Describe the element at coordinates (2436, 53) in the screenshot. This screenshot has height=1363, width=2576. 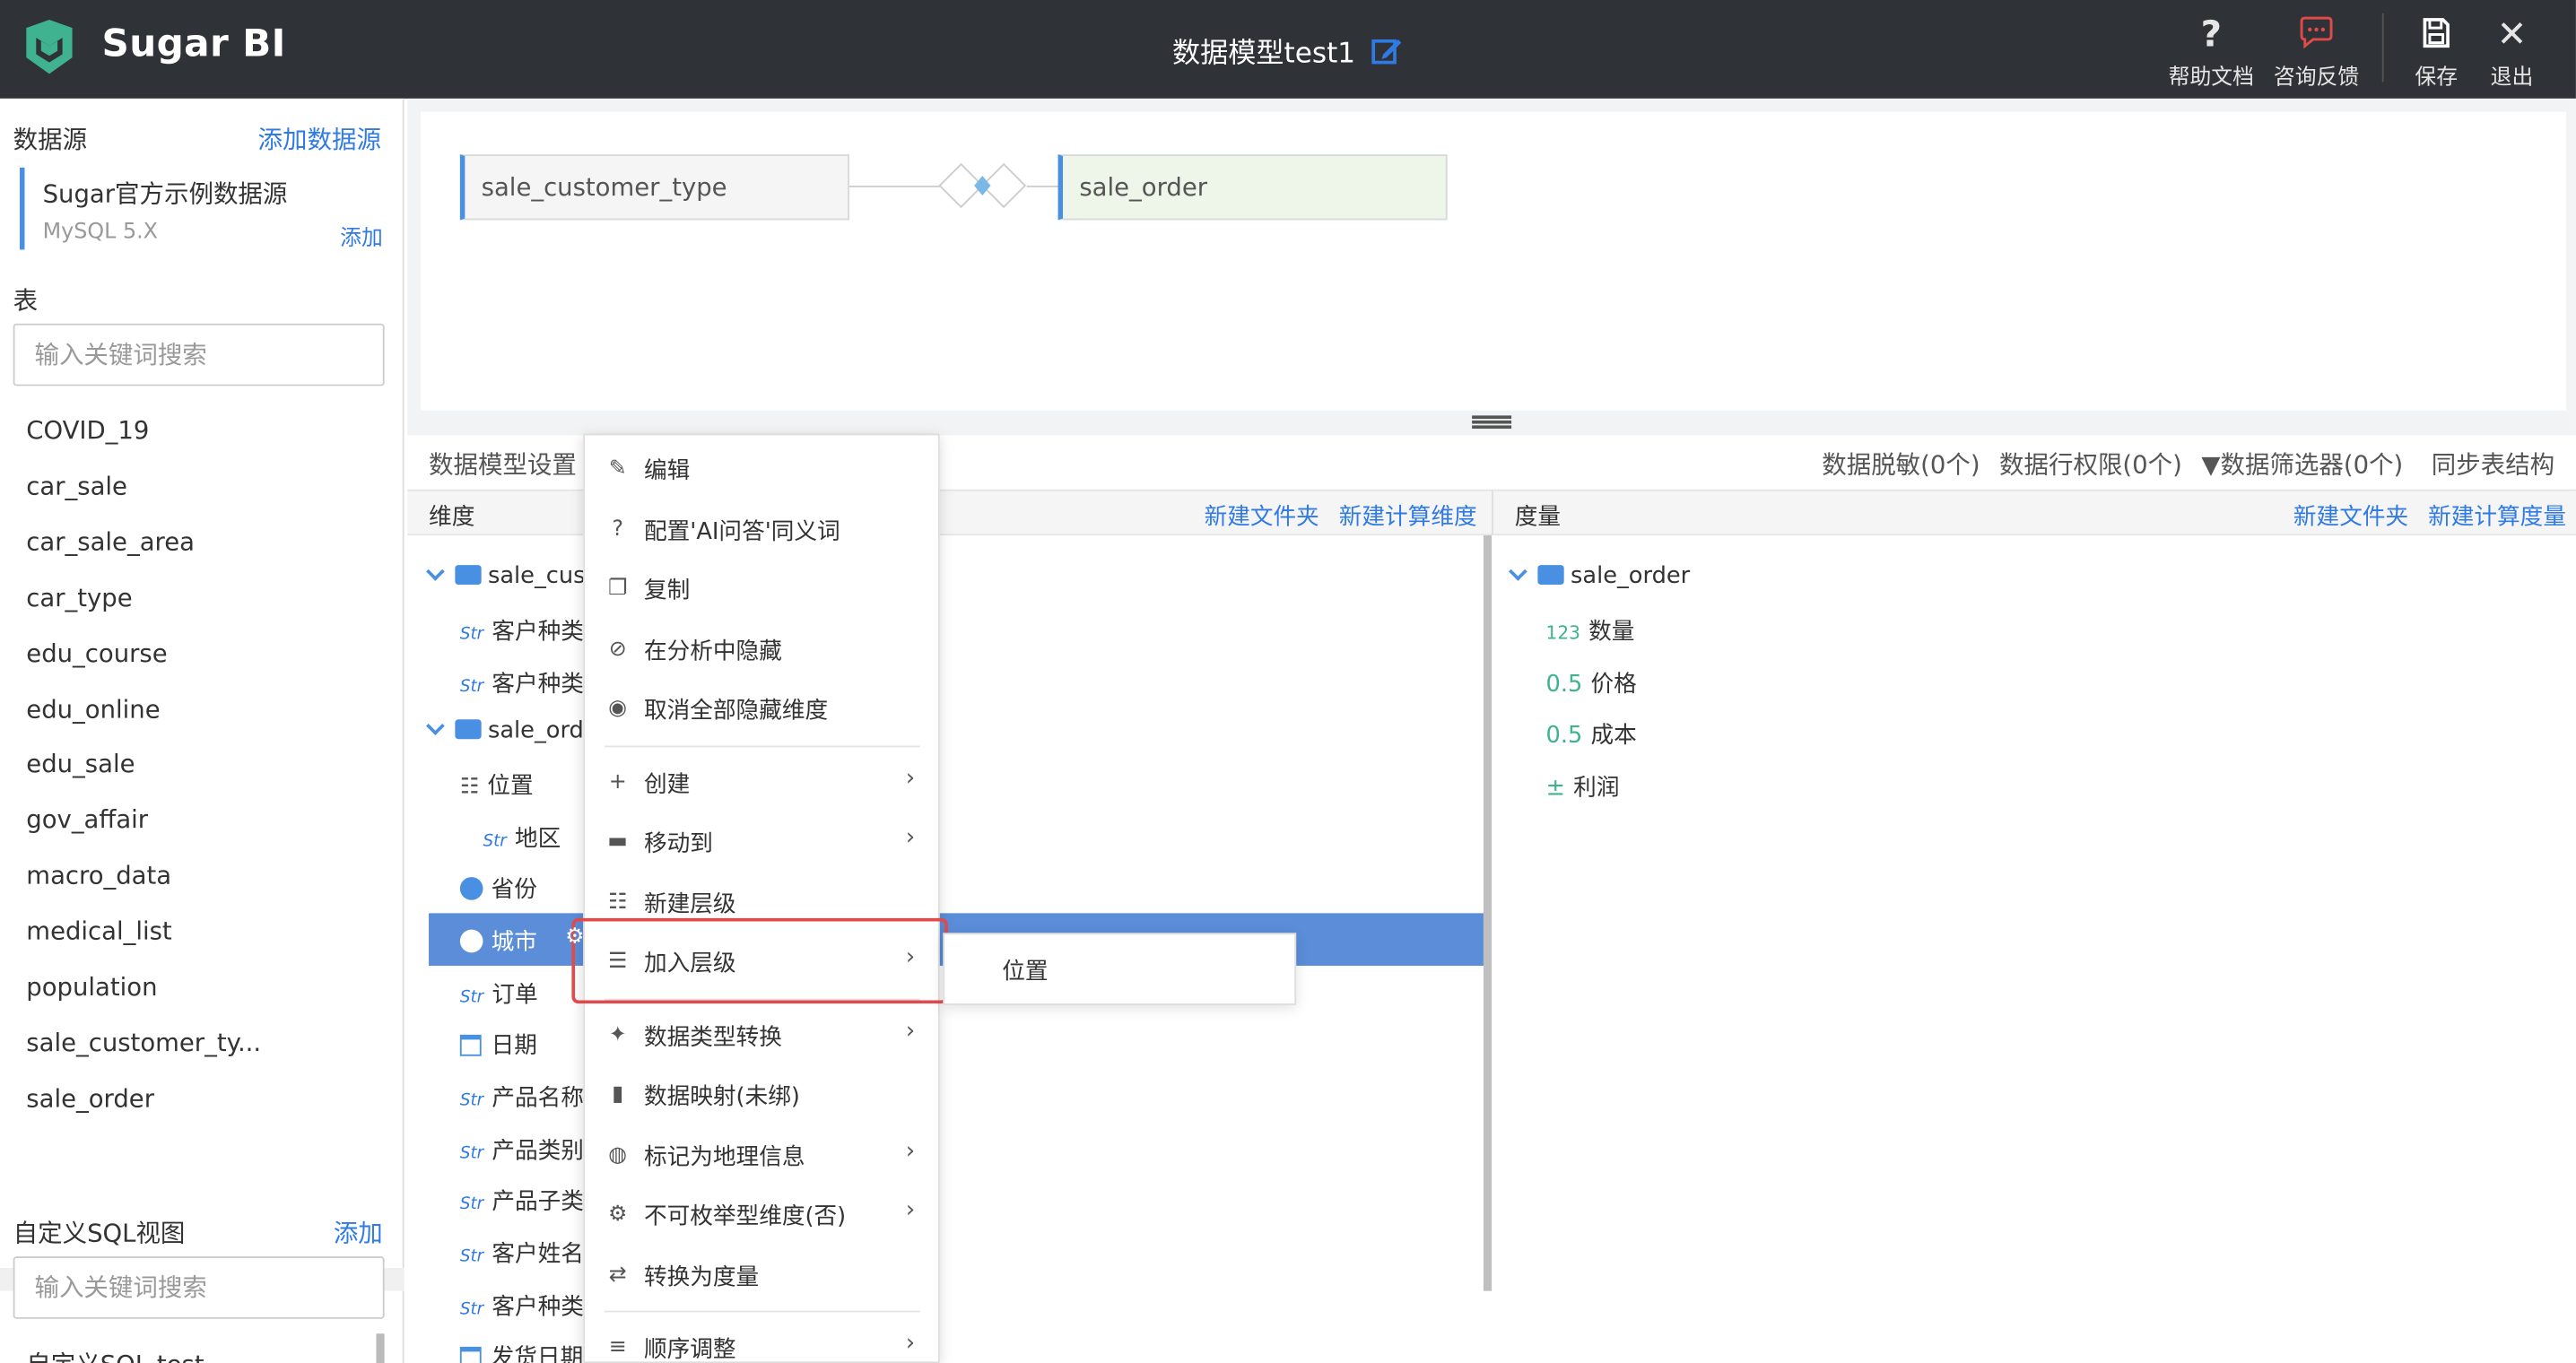
I see `save-button: 保存` at that location.